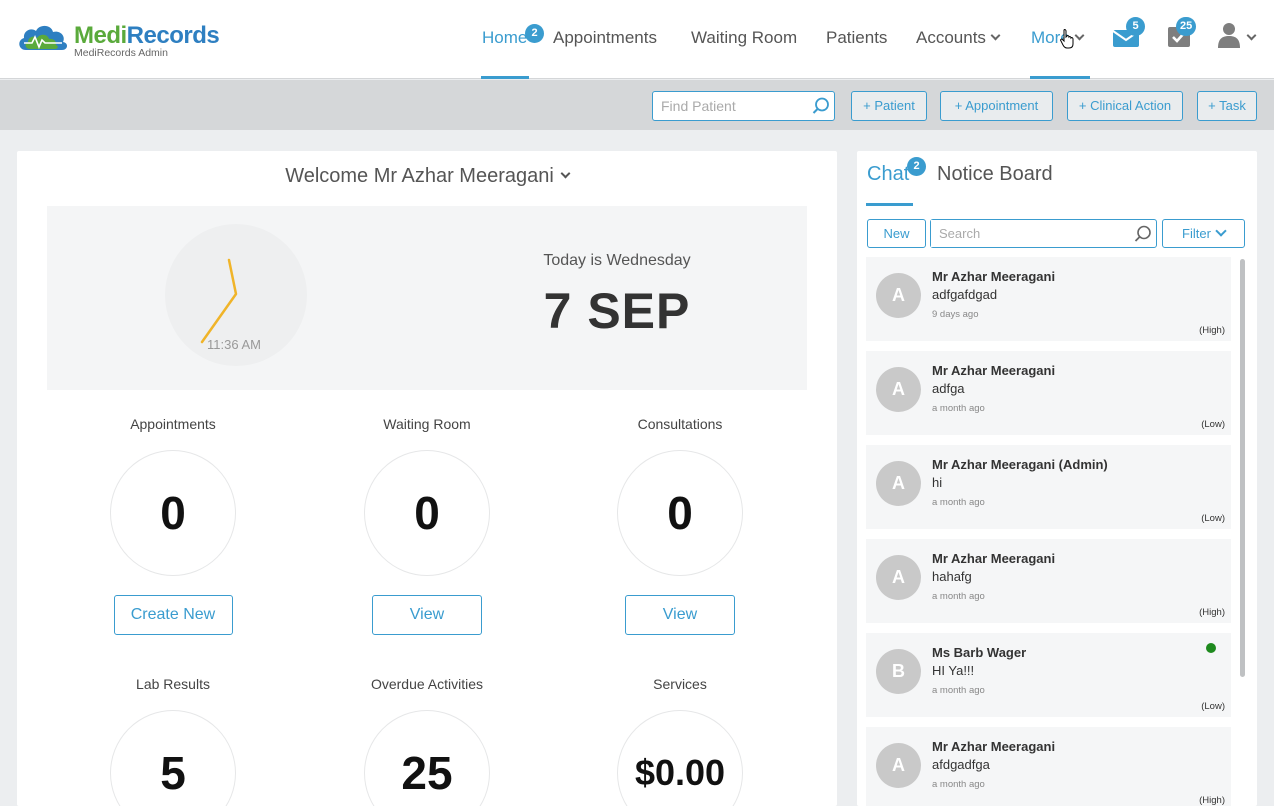 This screenshot has height=806, width=1274. What do you see at coordinates (419, 176) in the screenshot?
I see `welcome-text: Welcome Mr Azhar Meeragani` at bounding box center [419, 176].